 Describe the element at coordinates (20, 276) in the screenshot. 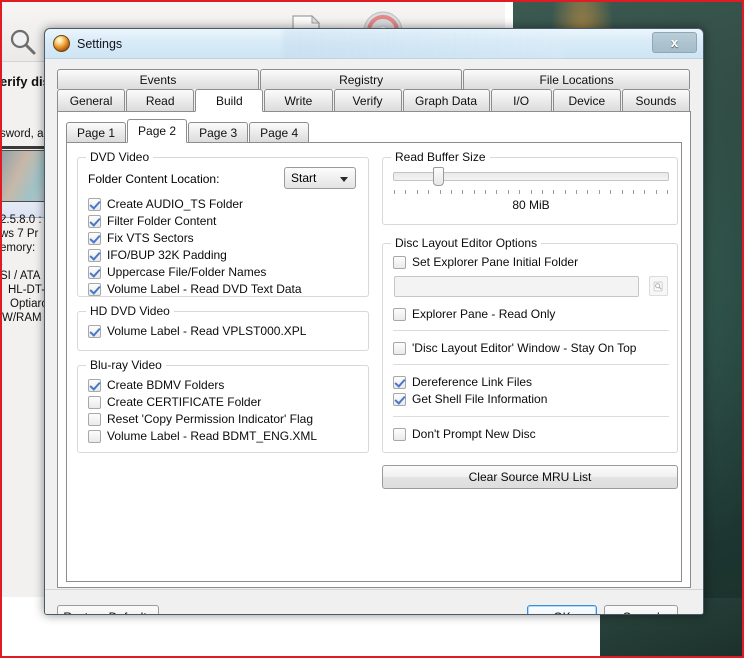

I see `background-text-line: SI / ATA` at that location.